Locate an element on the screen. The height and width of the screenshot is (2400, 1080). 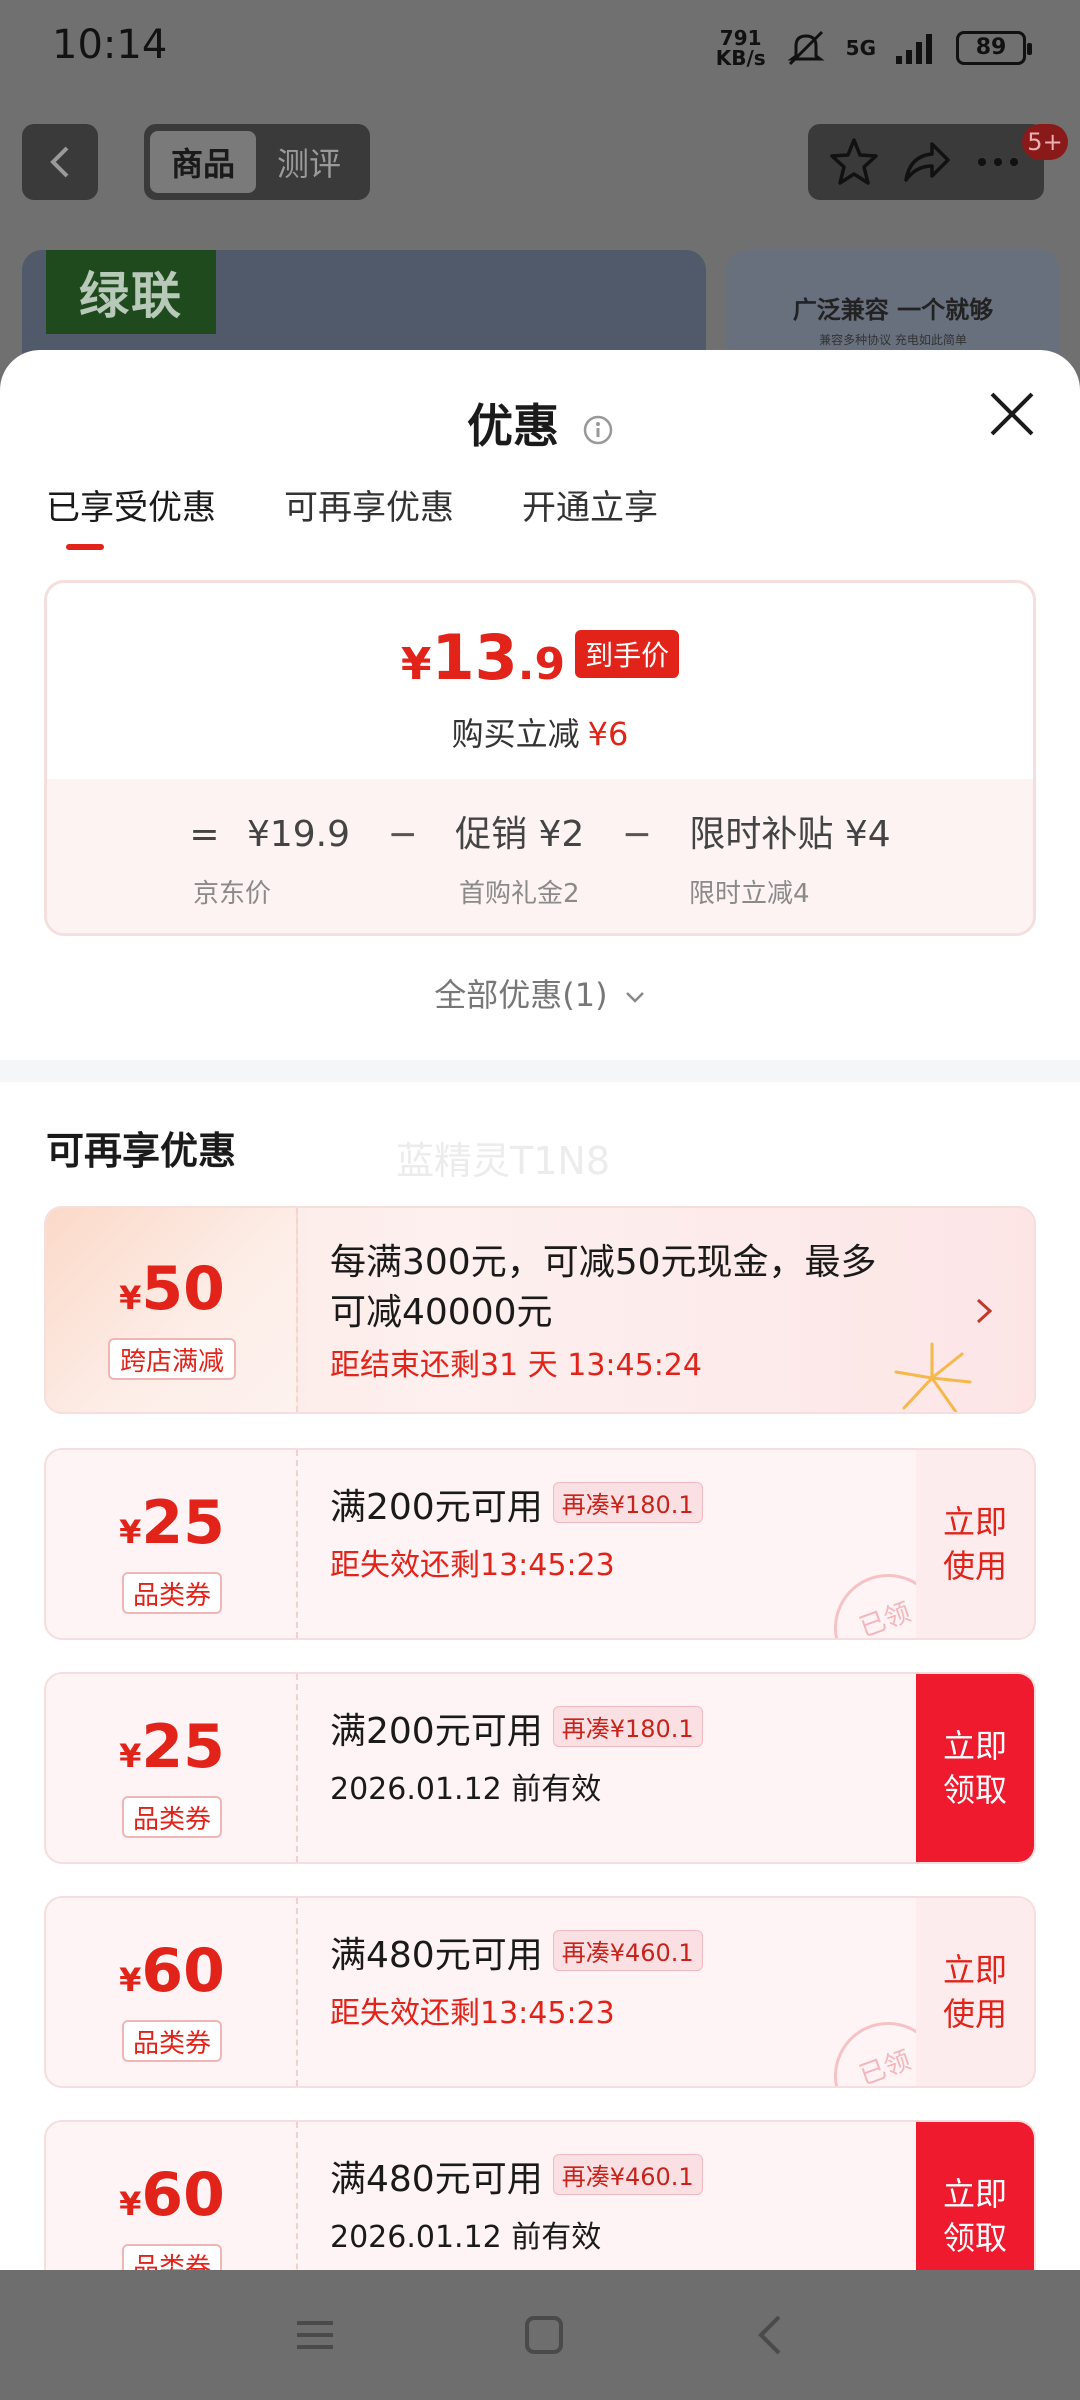
final-price: ¥13.9 到手价 is located at coordinates (540, 657).